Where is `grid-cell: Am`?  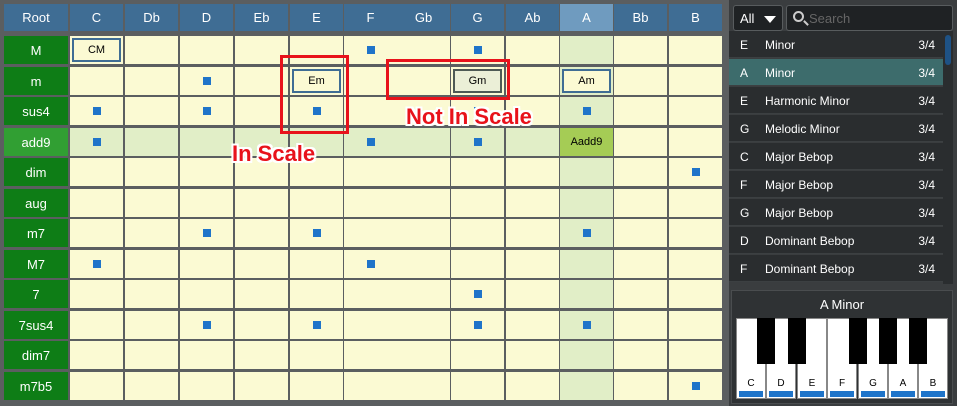
grid-cell: Am is located at coordinates (586, 81).